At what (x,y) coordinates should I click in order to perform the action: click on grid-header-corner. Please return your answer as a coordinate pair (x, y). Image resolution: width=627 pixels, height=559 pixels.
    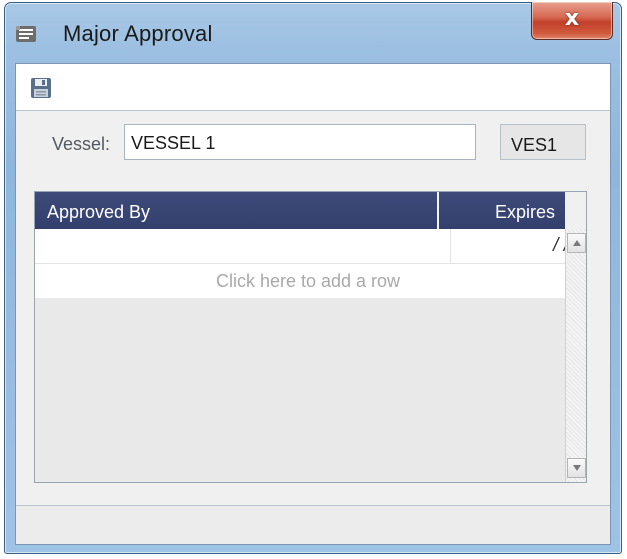
    Looking at the image, I should click on (575, 210).